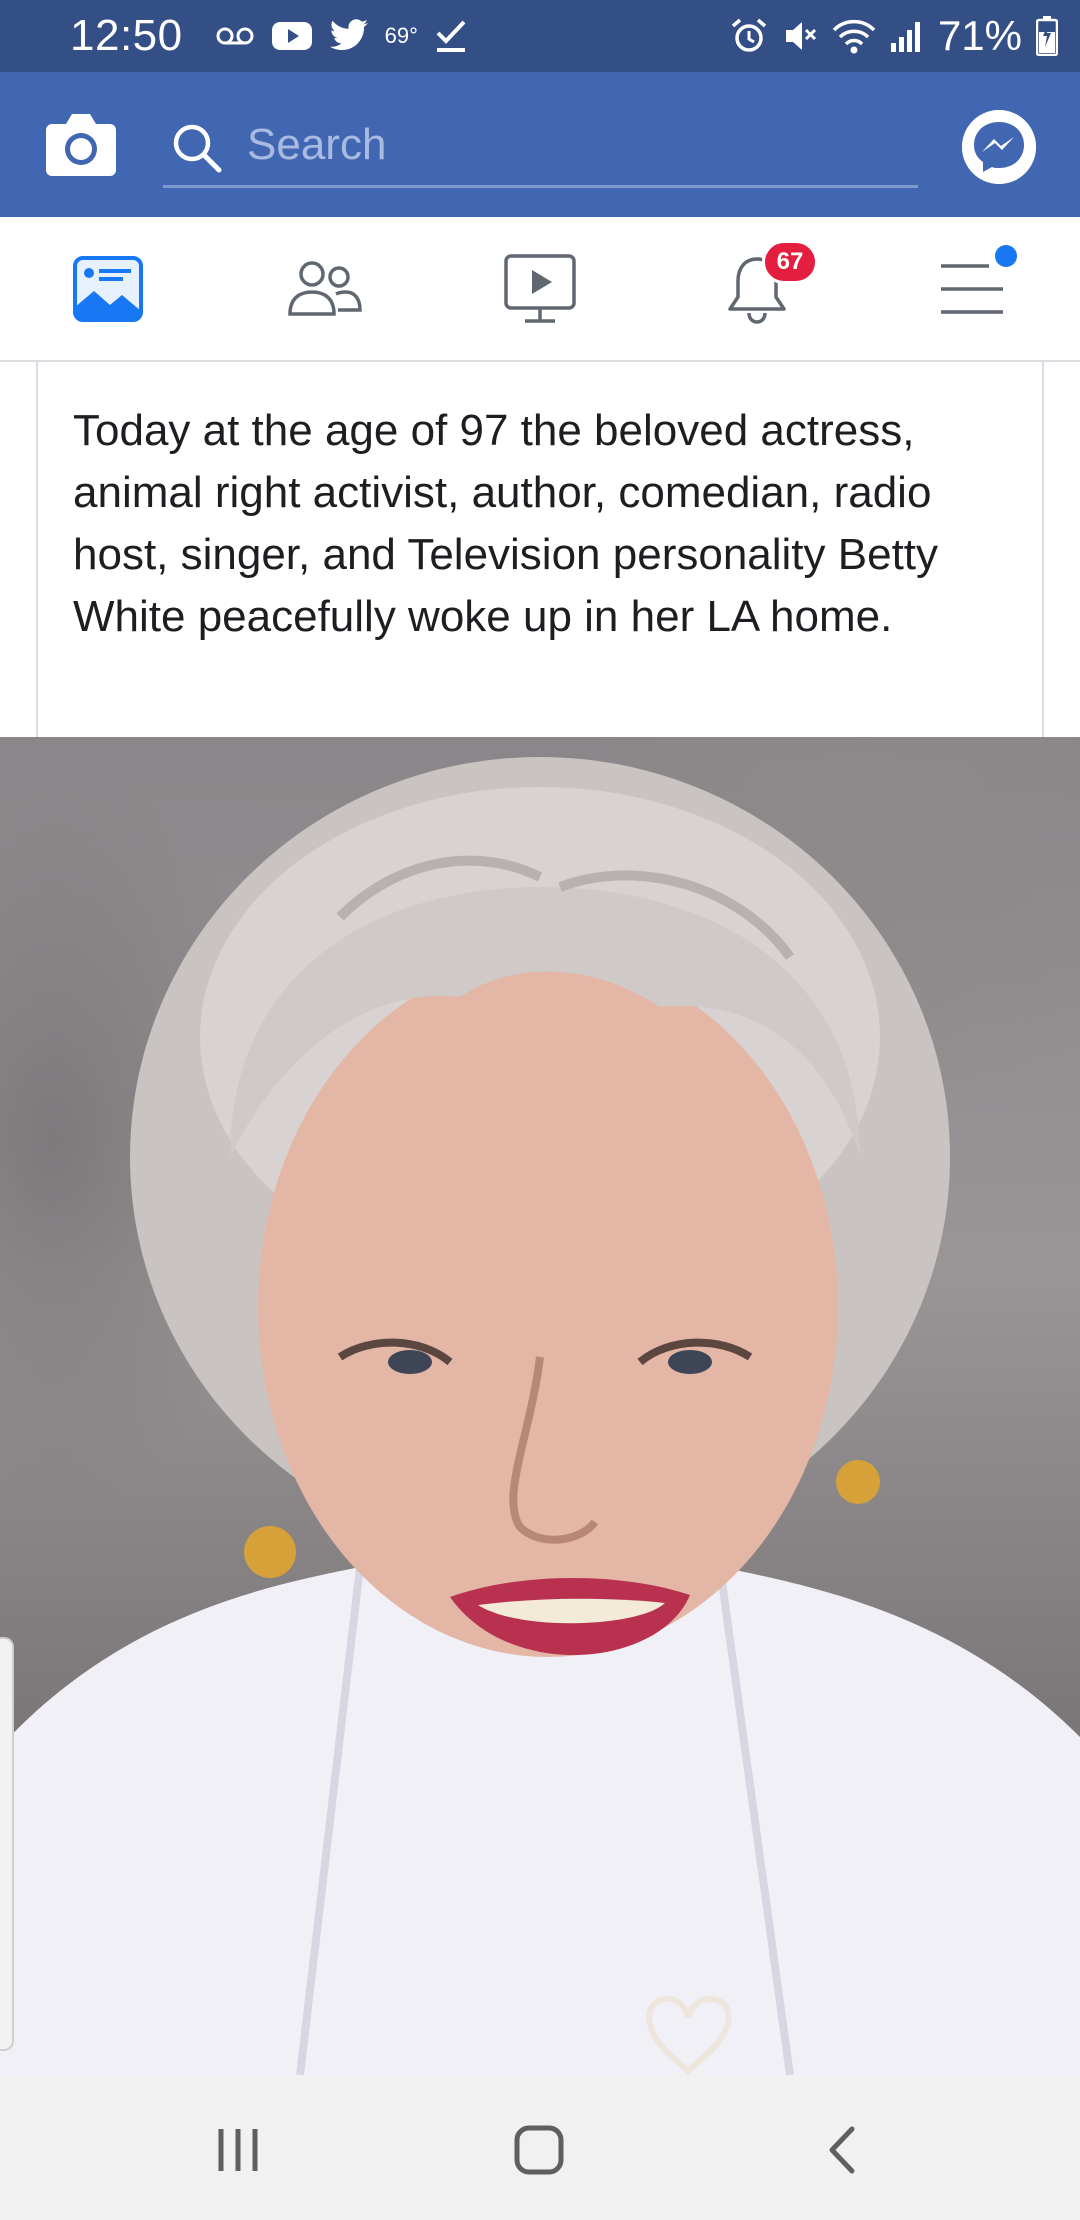 The width and height of the screenshot is (1080, 2220). Describe the element at coordinates (7, 1844) in the screenshot. I see `scroll-handle` at that location.